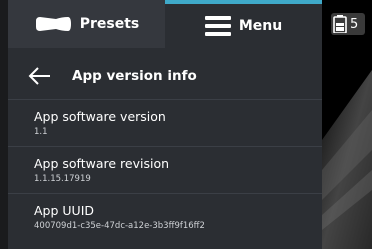  I want to click on tab-presets: Presets, so click(86, 24).